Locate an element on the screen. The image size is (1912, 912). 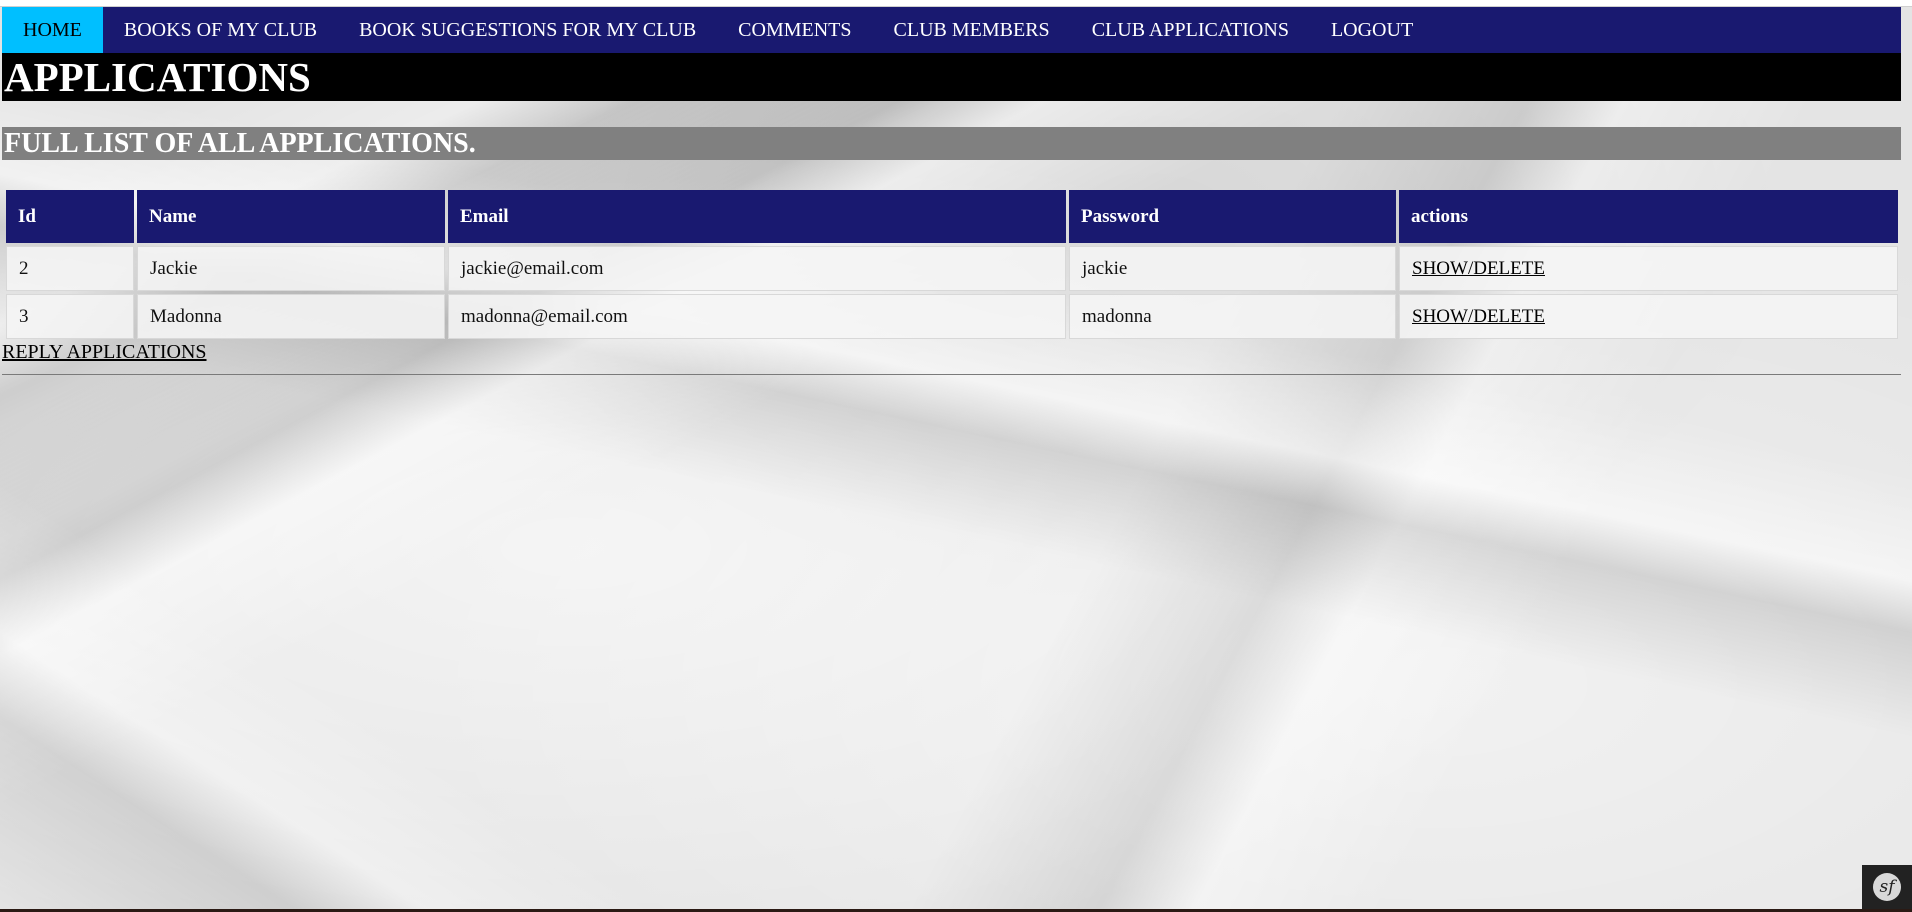
column-header-name: Name is located at coordinates (291, 216).